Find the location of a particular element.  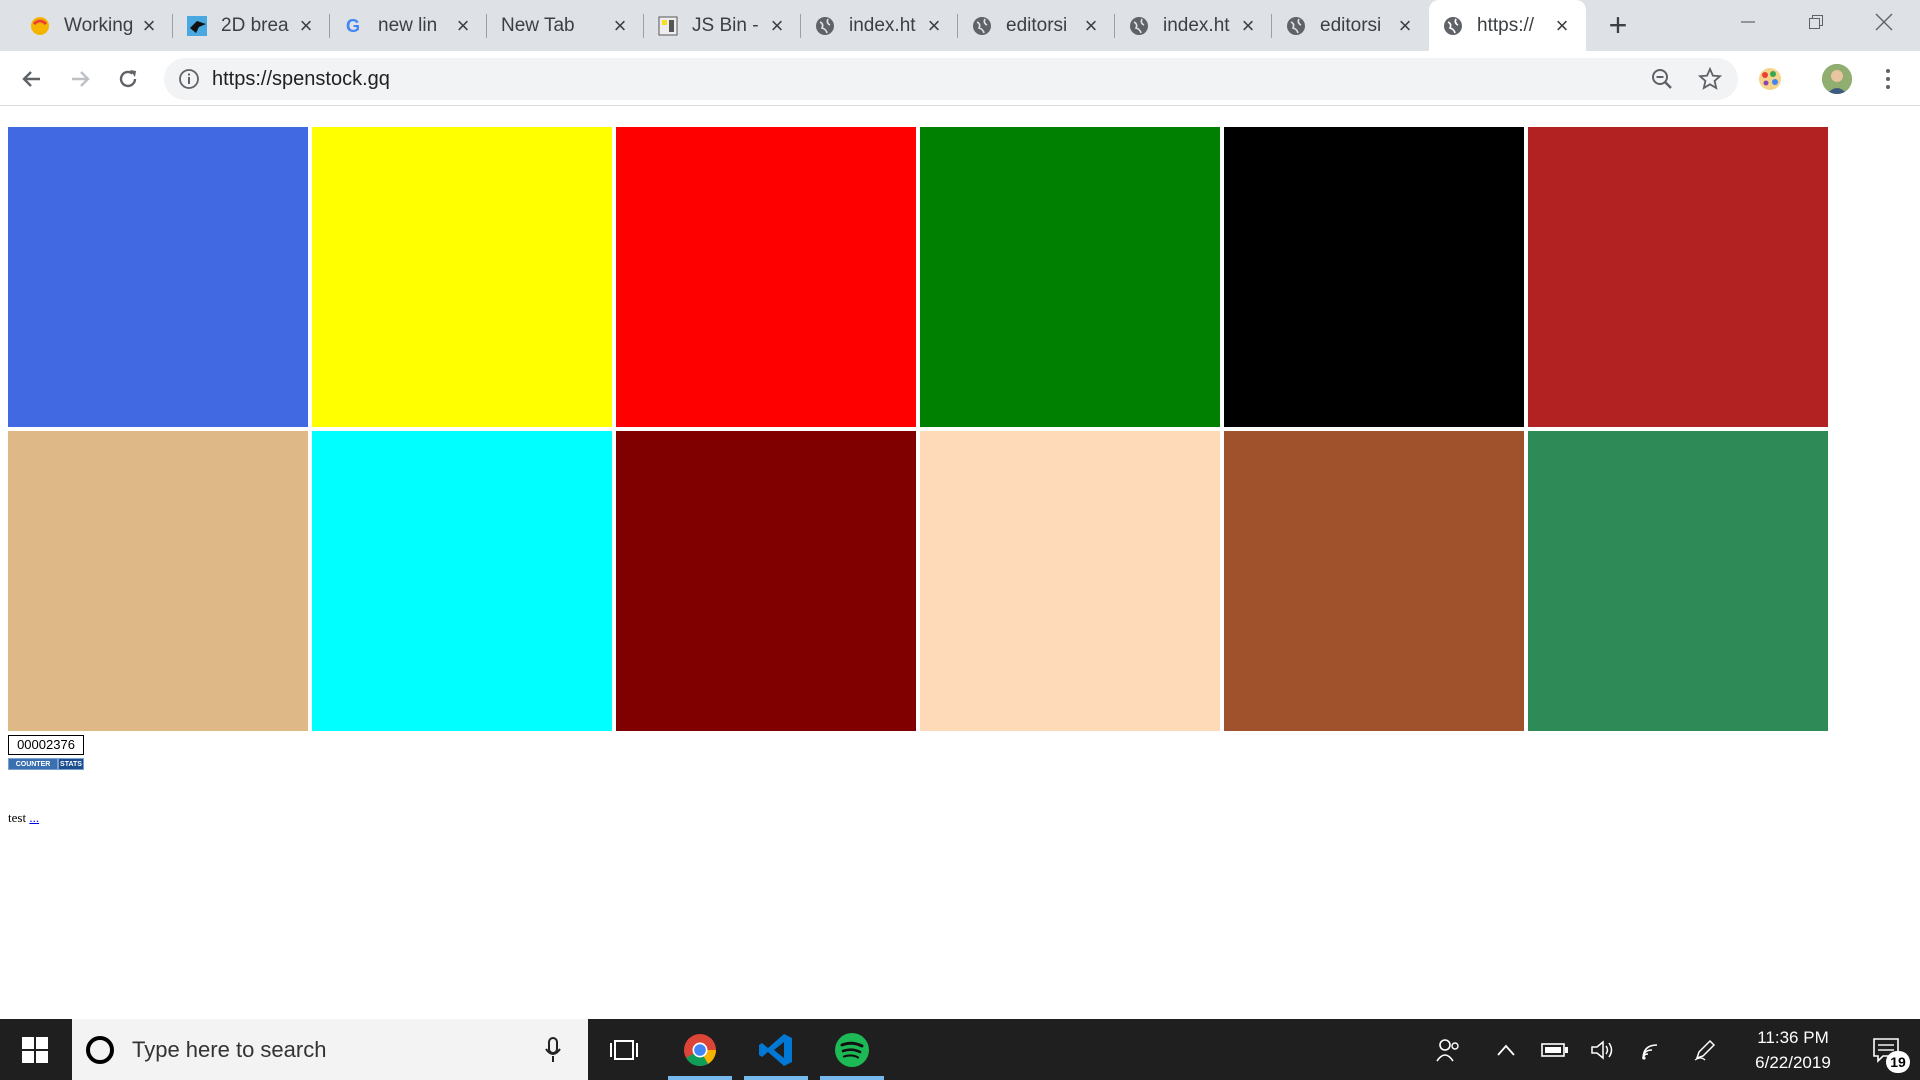

test-text: test is located at coordinates (17, 817).